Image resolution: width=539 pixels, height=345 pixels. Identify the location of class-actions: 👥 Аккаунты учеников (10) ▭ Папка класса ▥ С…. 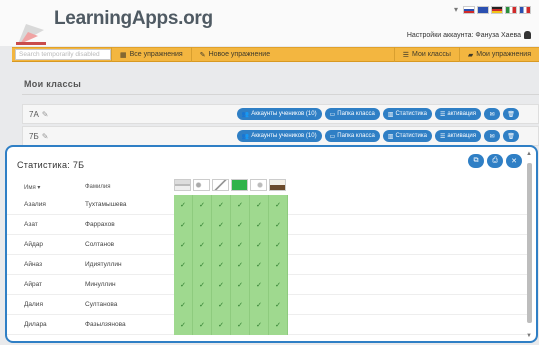
(377, 114).